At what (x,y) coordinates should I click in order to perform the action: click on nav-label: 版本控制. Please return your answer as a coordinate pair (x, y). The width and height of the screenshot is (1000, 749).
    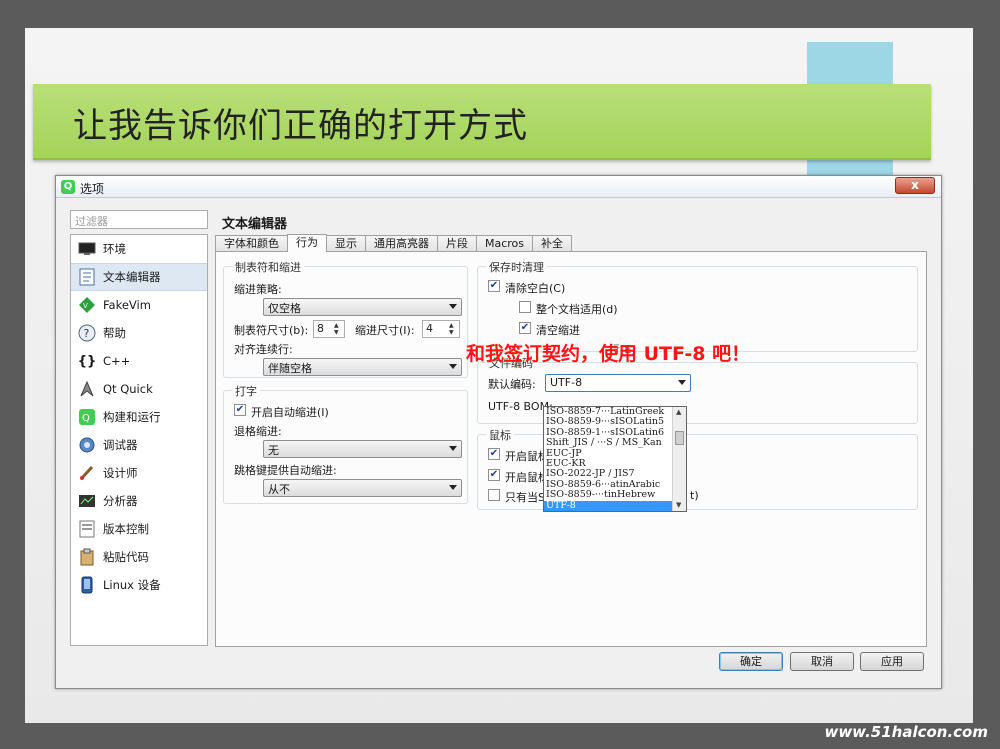
    Looking at the image, I should click on (126, 529).